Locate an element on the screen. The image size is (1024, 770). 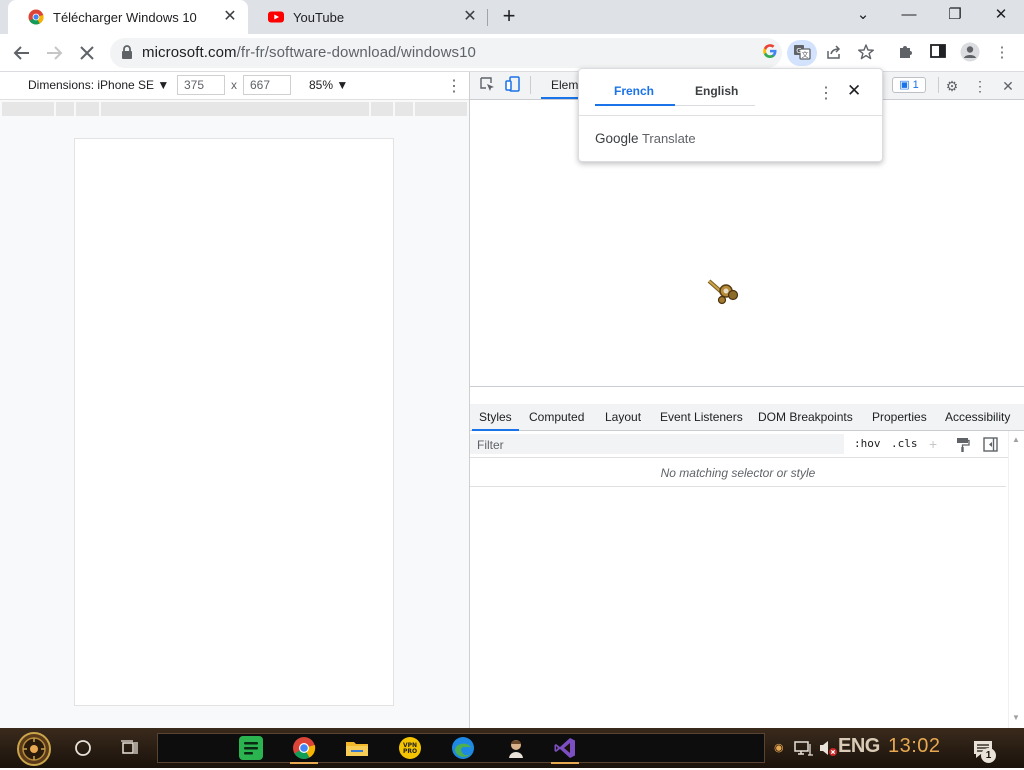
tab-title: Télécharger Windows 10 is located at coordinates (125, 17).